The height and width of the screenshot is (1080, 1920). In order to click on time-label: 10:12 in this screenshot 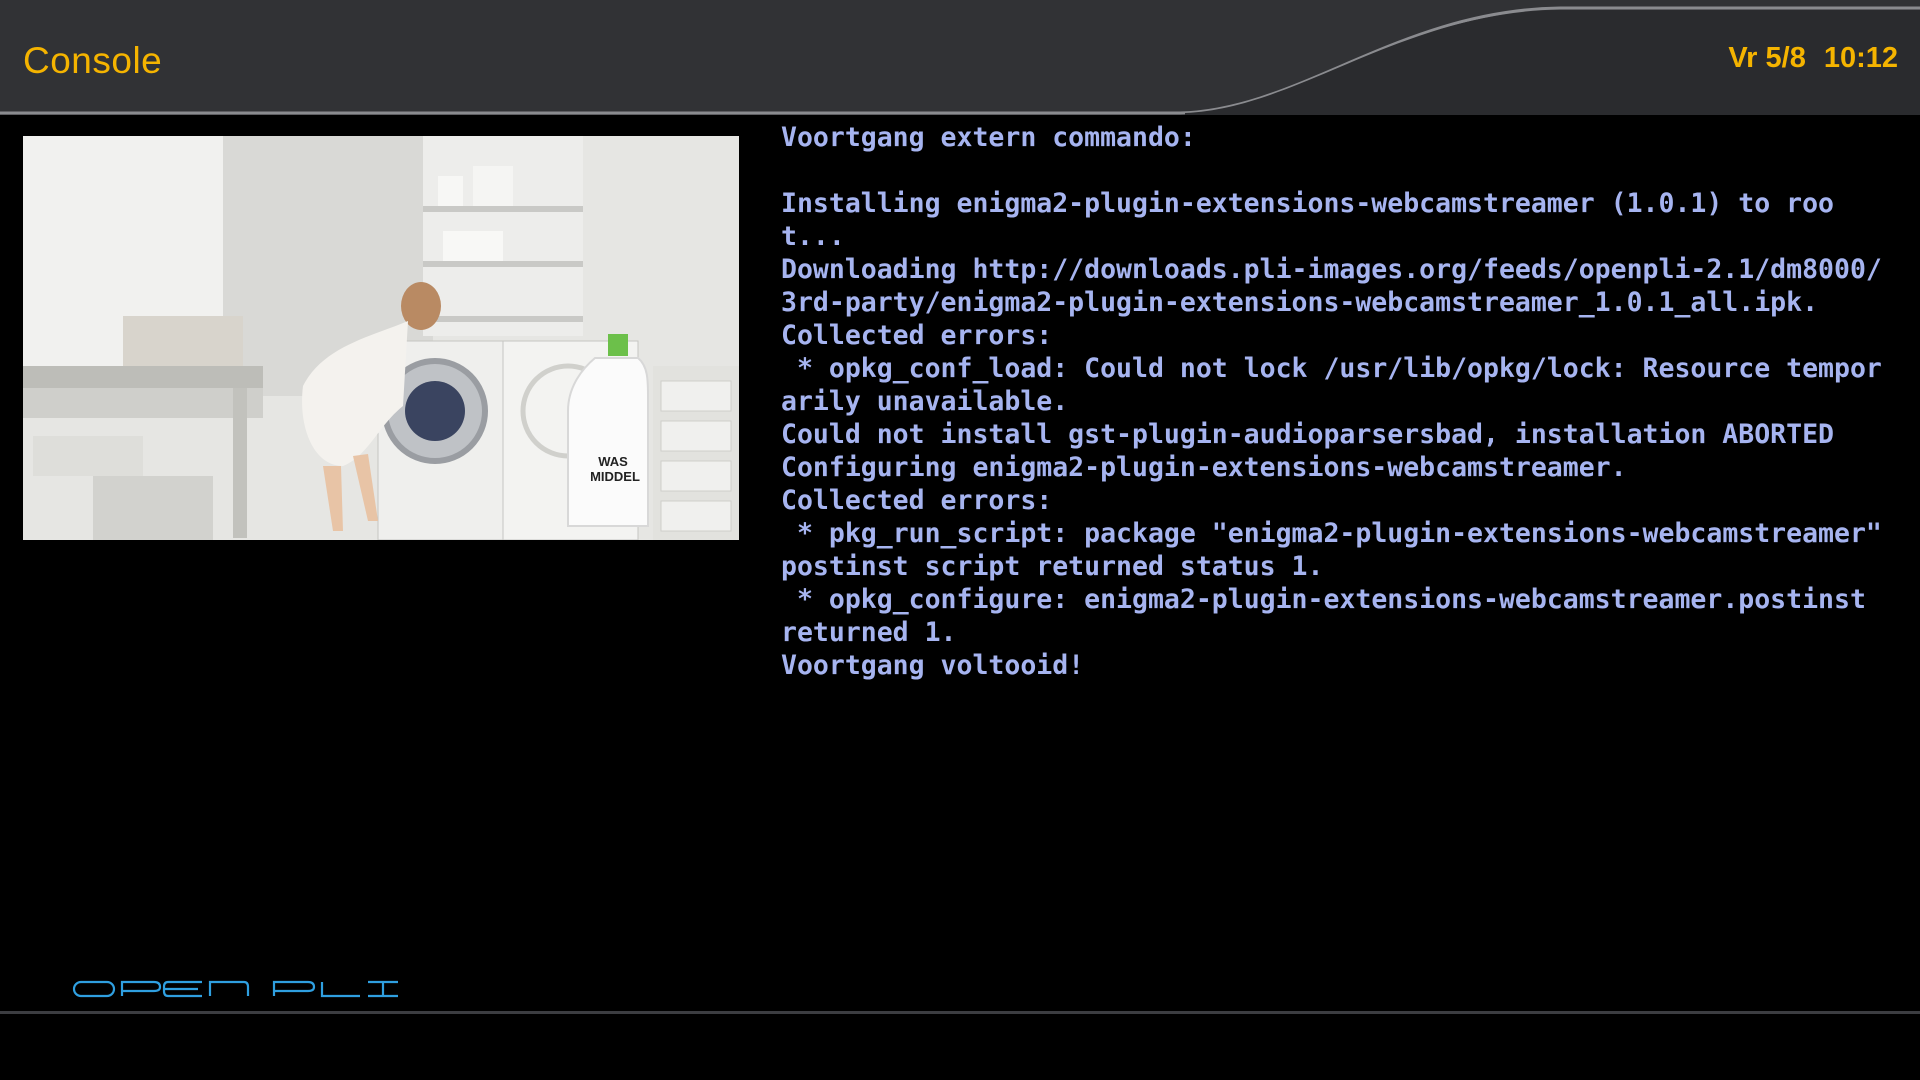, I will do `click(1860, 58)`.